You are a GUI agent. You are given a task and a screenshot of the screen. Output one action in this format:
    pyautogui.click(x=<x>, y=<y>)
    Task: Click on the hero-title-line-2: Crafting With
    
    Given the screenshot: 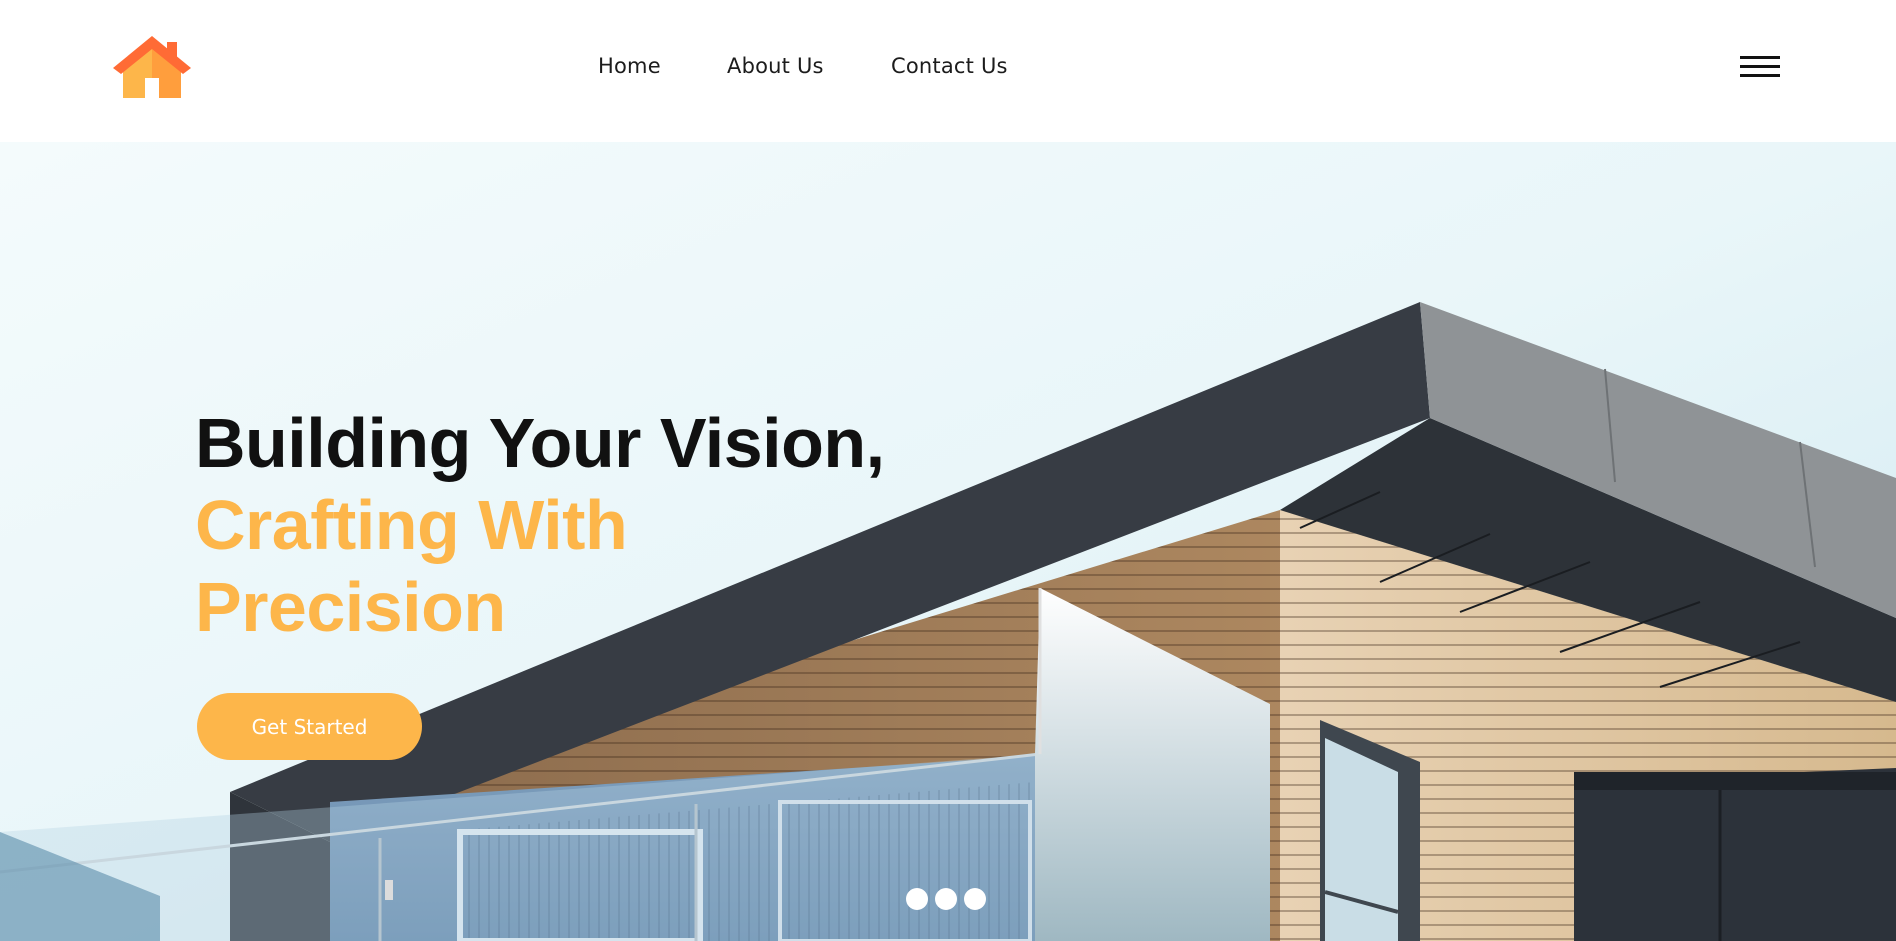 What is the action you would take?
    pyautogui.click(x=411, y=525)
    